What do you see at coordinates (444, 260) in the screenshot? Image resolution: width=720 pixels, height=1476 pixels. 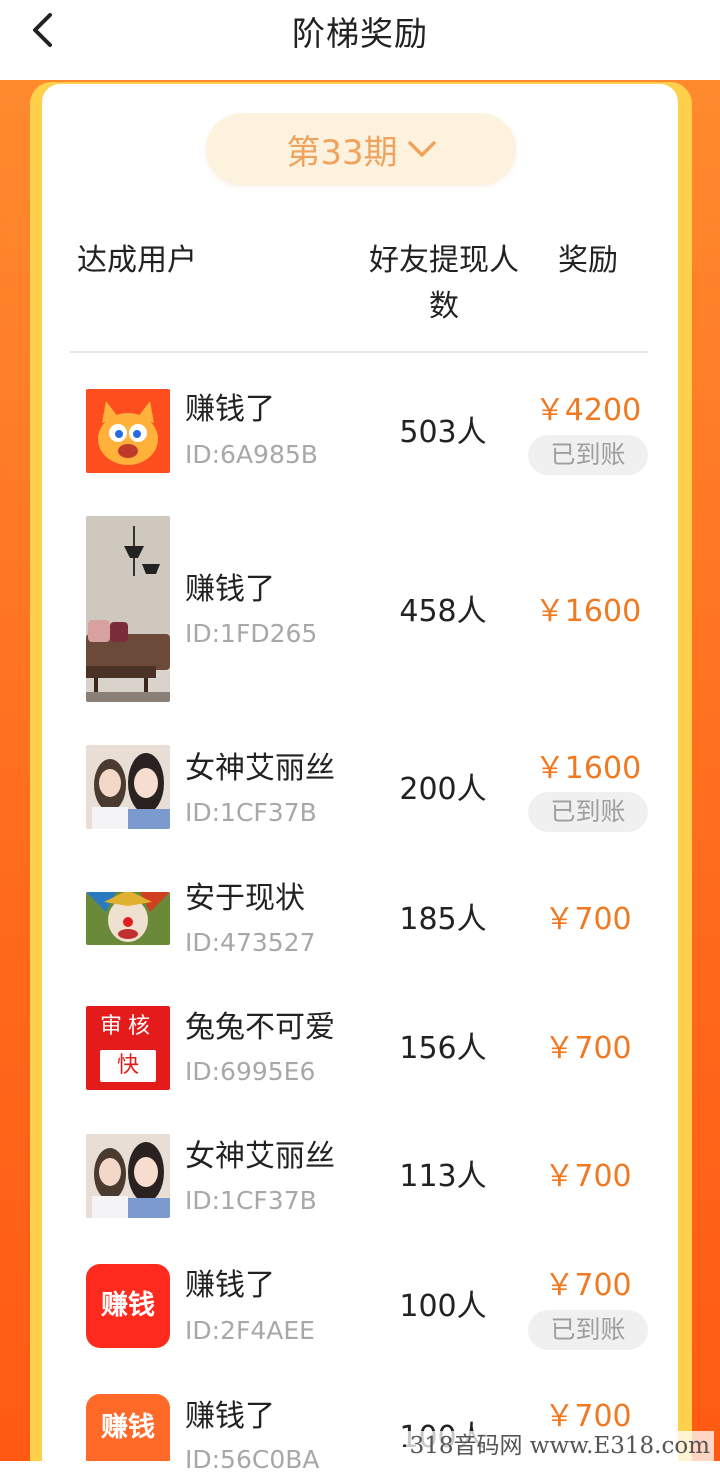 I see `column-header-count-line1: 好友提现人` at bounding box center [444, 260].